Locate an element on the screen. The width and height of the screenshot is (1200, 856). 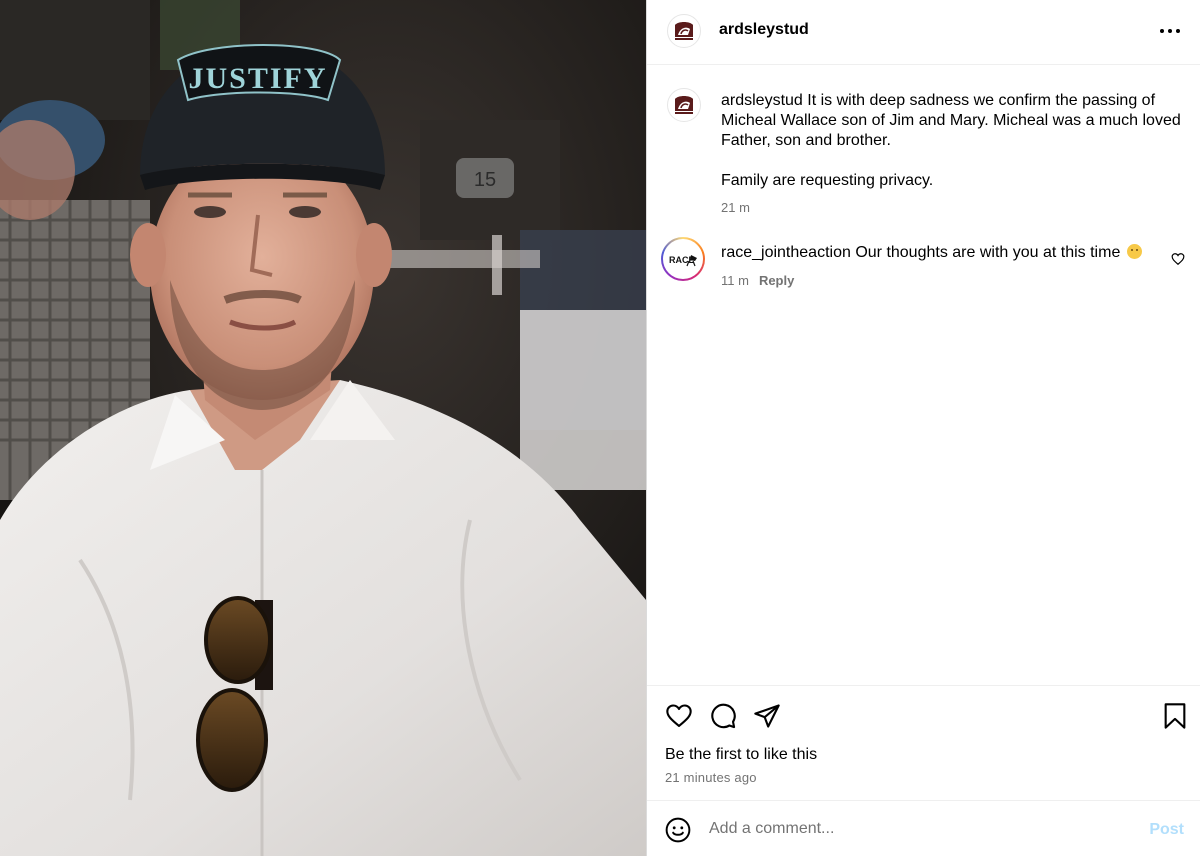
crying-face-emoji-icon is located at coordinates (1134, 251).